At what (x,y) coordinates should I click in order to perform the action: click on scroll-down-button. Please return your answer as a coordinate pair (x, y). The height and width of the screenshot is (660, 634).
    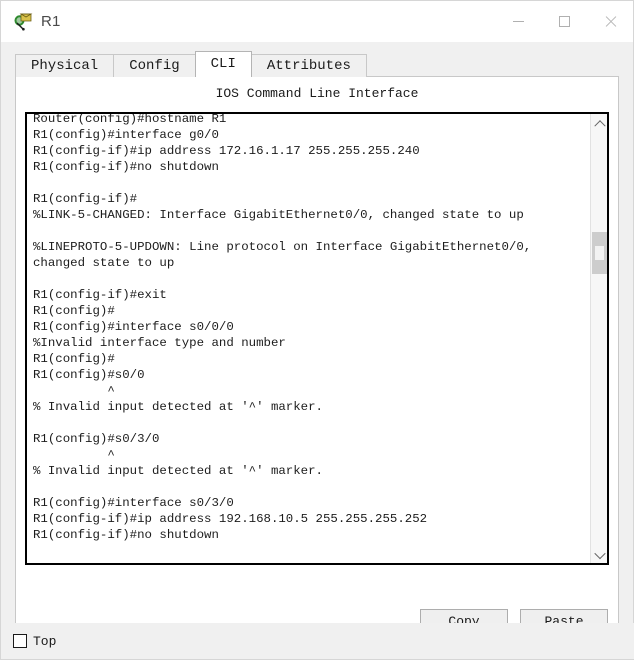
    Looking at the image, I should click on (599, 554).